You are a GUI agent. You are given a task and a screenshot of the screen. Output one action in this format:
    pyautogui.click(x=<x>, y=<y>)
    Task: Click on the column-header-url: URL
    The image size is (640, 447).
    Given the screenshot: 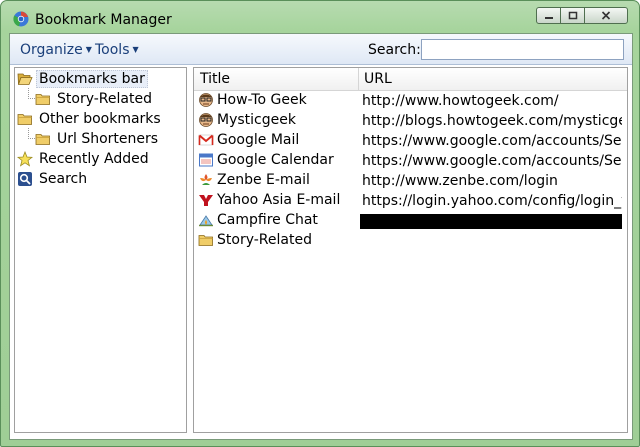 What is the action you would take?
    pyautogui.click(x=378, y=79)
    